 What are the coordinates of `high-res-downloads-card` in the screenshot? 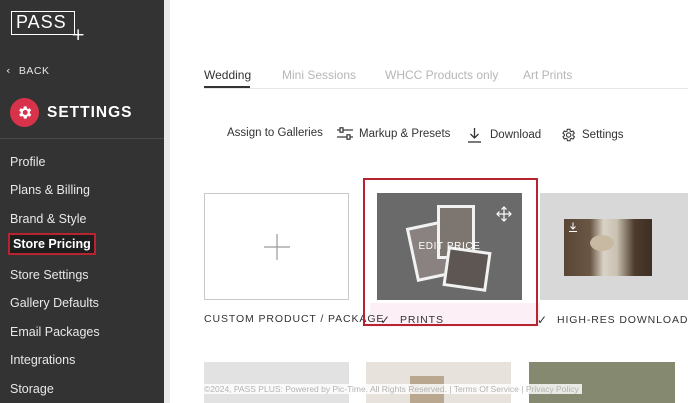 It's located at (614, 246).